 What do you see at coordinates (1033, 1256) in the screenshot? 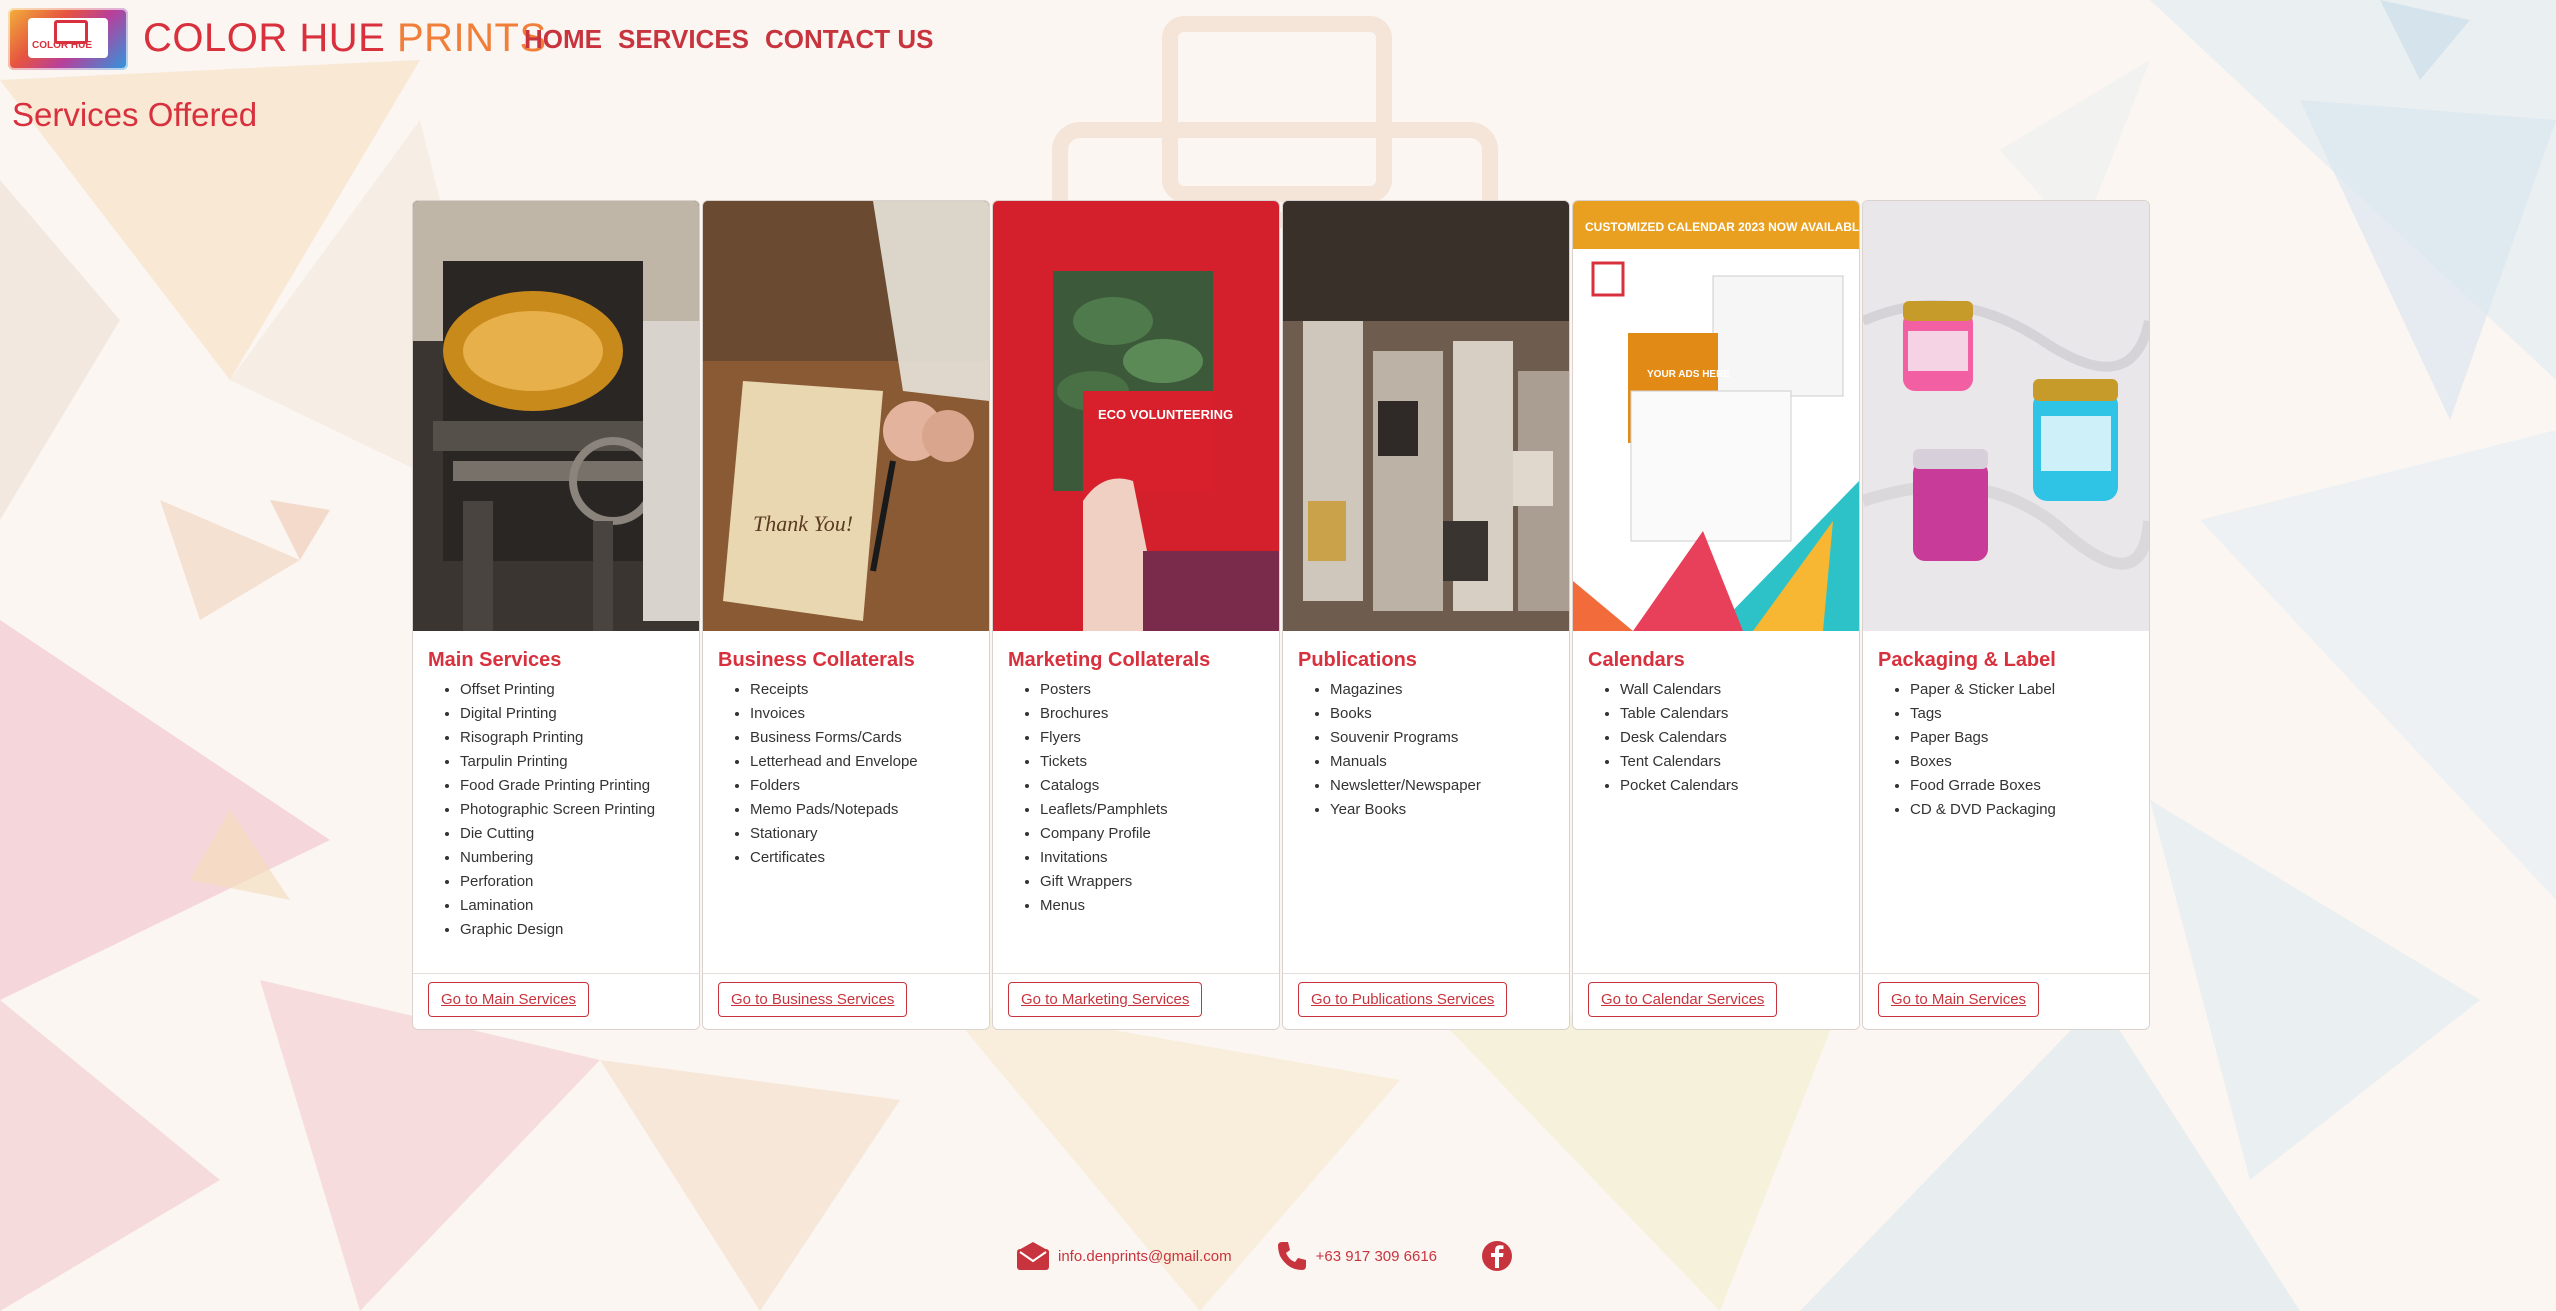
I see `envelope-icon` at bounding box center [1033, 1256].